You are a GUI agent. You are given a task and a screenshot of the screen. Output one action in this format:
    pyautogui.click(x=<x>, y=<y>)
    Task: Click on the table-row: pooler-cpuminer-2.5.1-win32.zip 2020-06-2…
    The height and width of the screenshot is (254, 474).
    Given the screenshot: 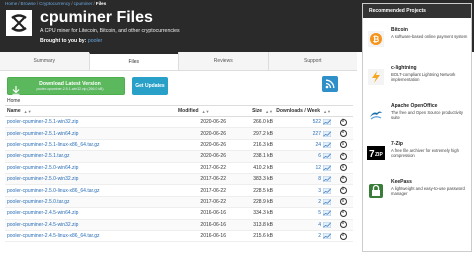 What is the action you would take?
    pyautogui.click(x=179, y=123)
    